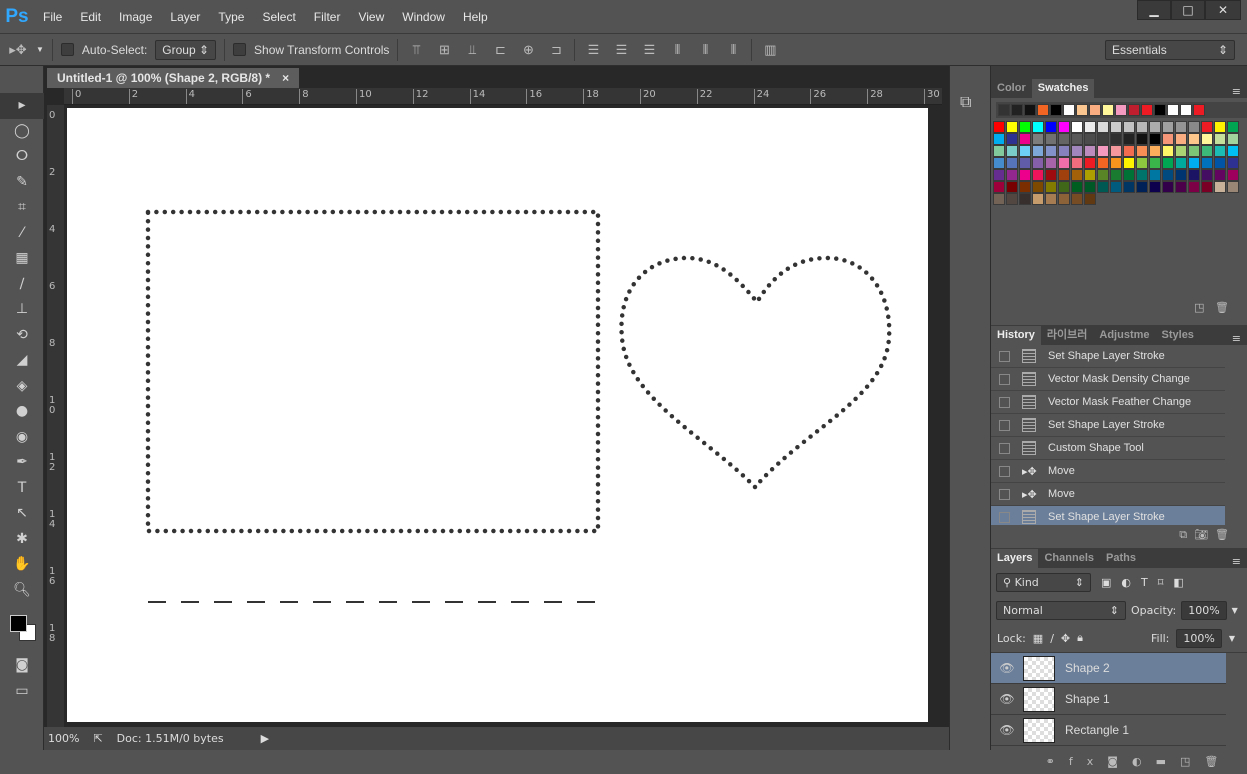  What do you see at coordinates (1069, 558) in the screenshot?
I see `tab-channels: Channels` at bounding box center [1069, 558].